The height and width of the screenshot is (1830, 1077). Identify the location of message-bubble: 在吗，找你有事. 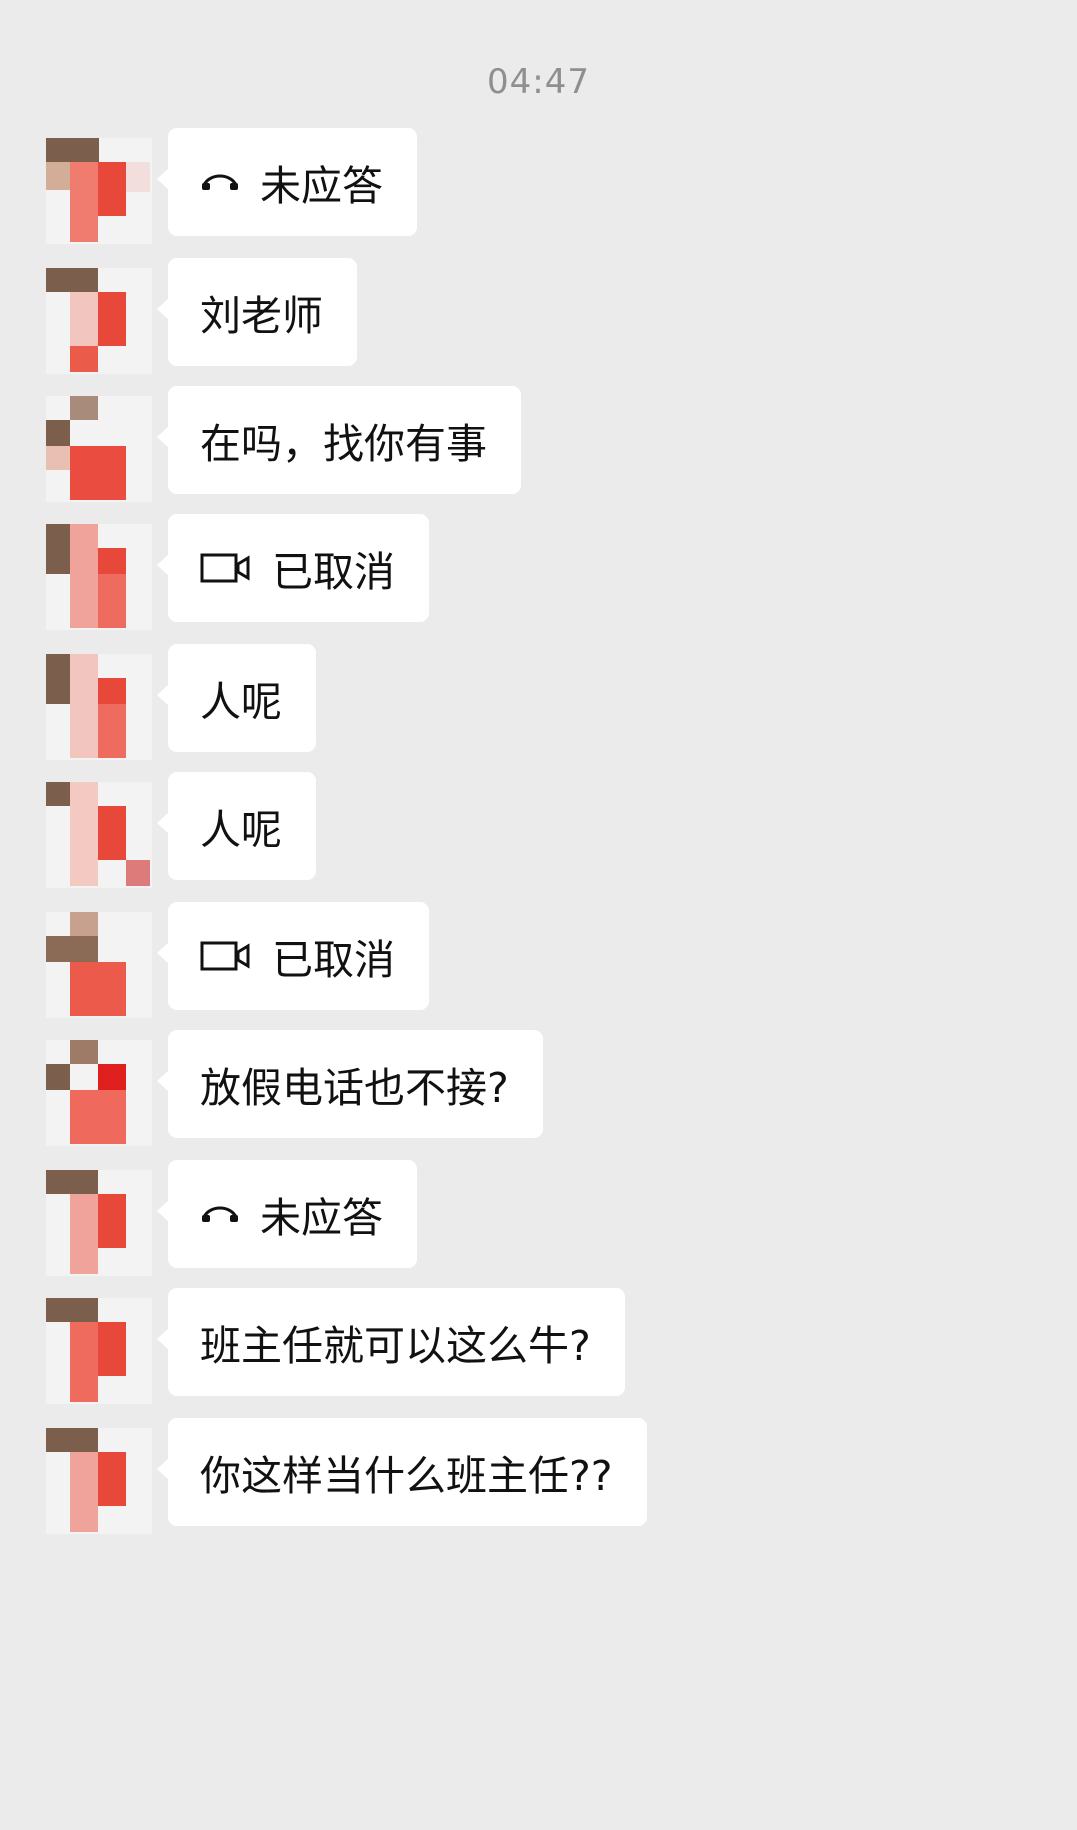
(339, 440).